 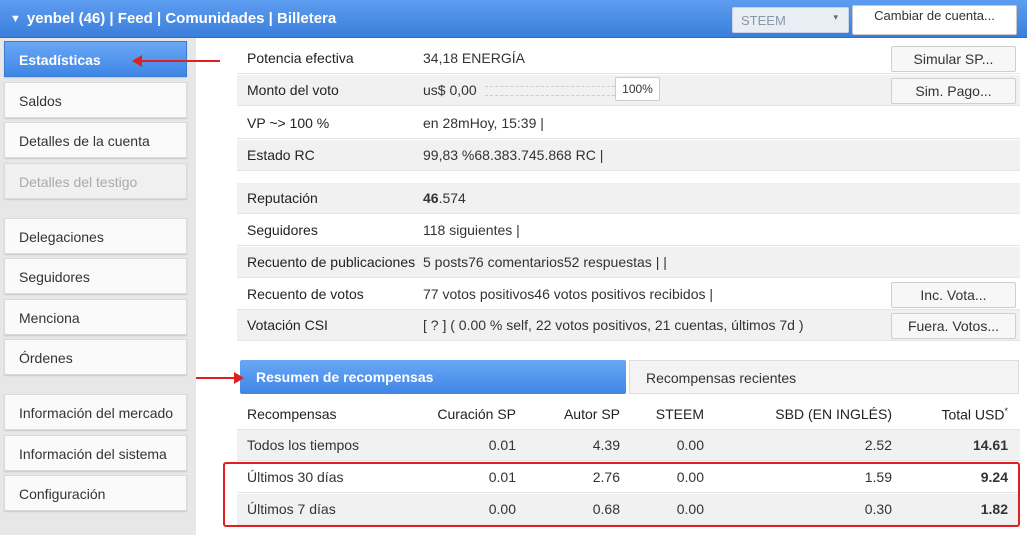 What do you see at coordinates (95, 276) in the screenshot?
I see `sidebar-item-seguidores: Seguidores` at bounding box center [95, 276].